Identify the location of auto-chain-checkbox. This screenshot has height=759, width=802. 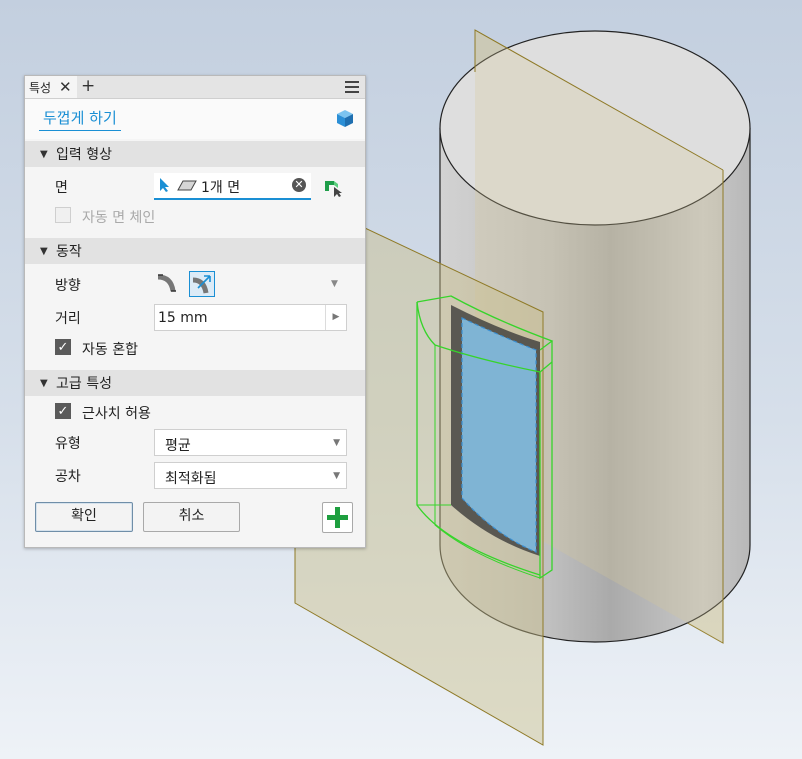
(63, 215).